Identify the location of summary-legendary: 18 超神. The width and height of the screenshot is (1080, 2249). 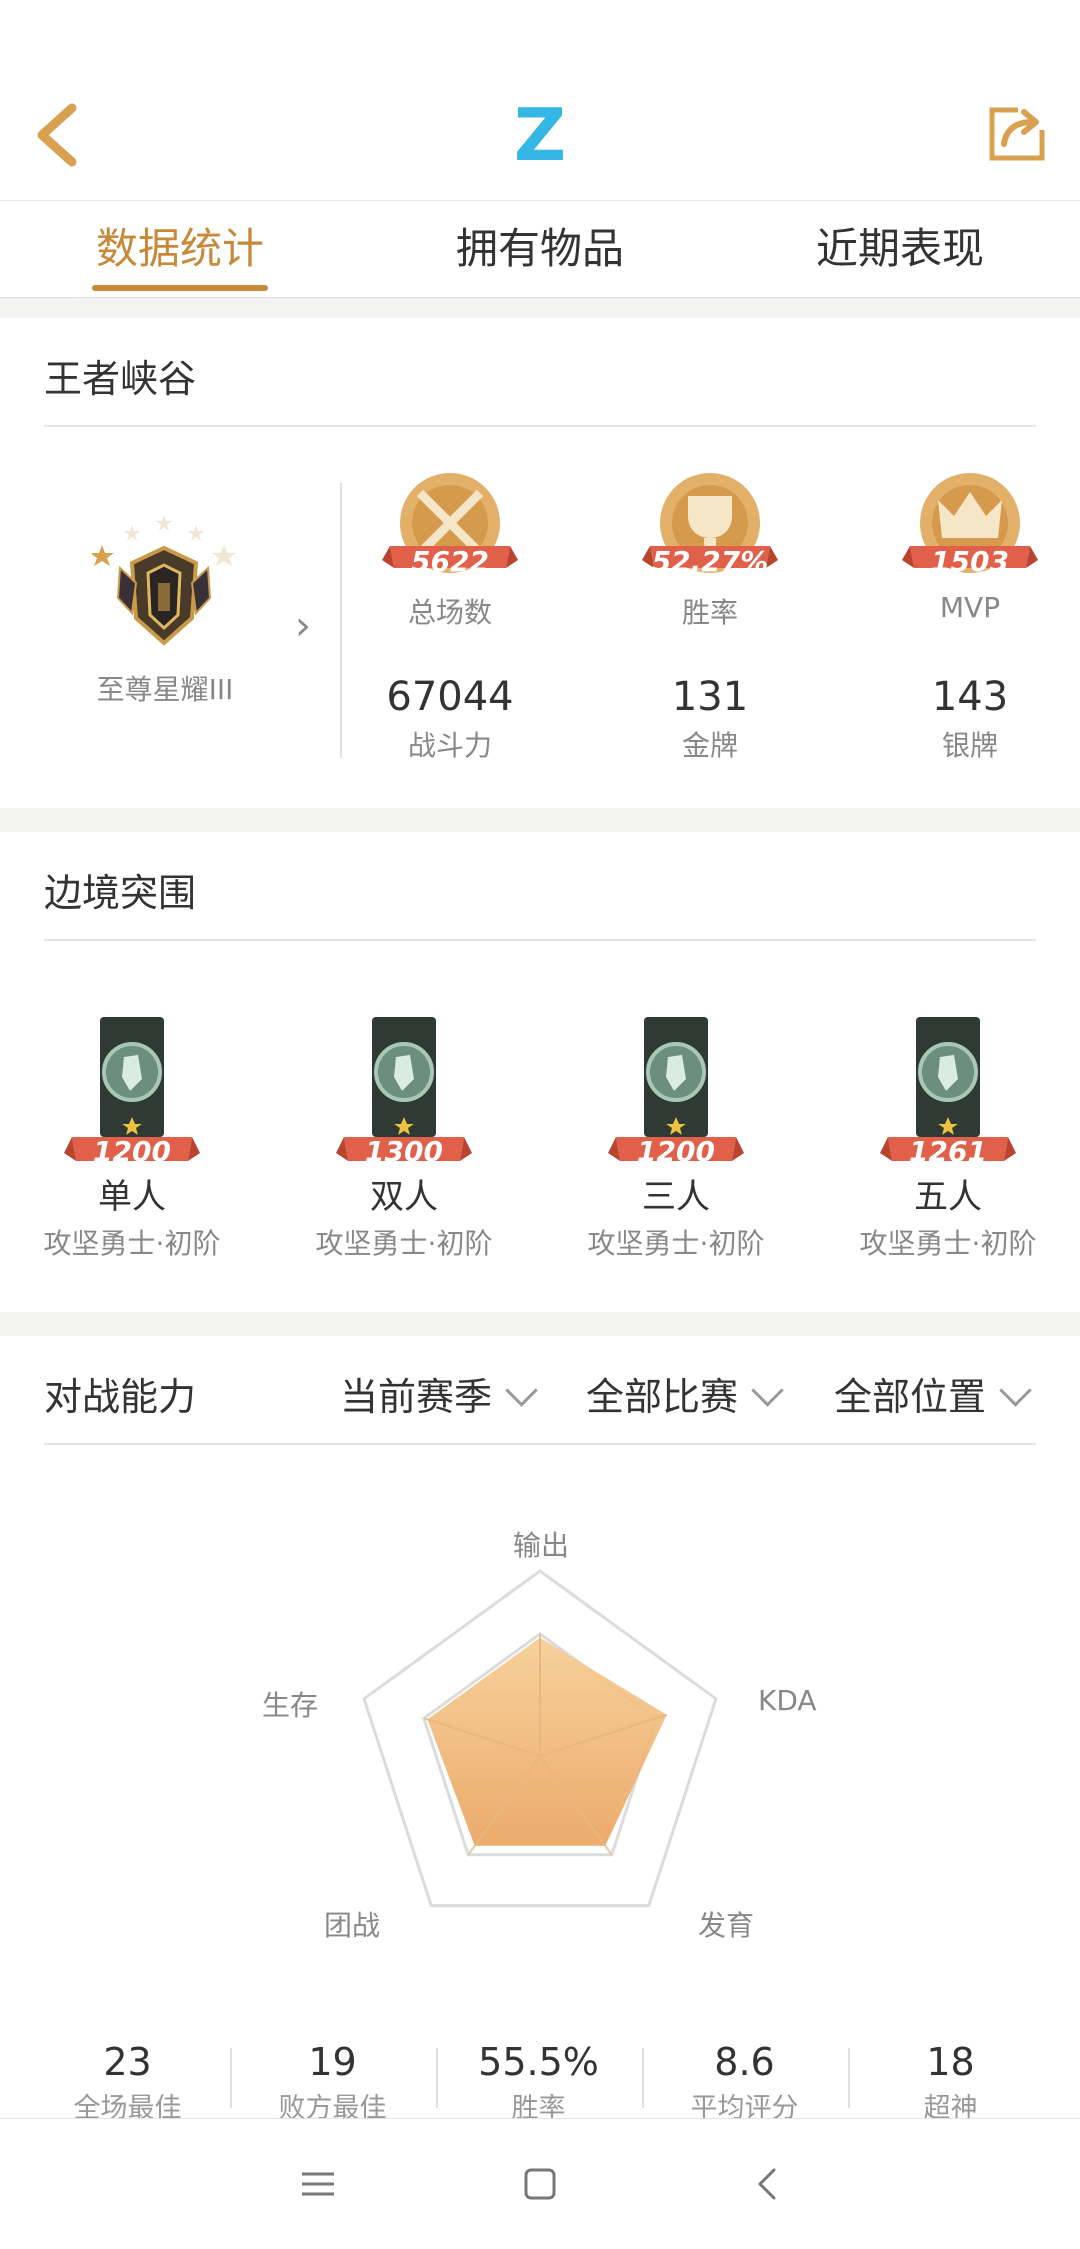
(950, 2082).